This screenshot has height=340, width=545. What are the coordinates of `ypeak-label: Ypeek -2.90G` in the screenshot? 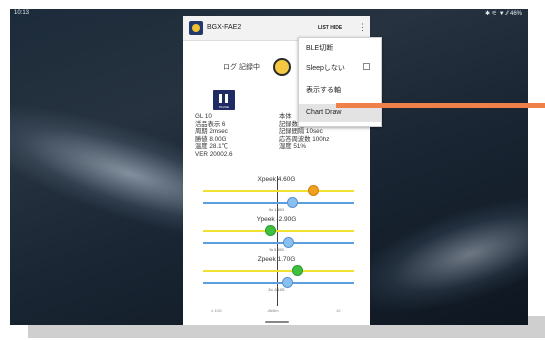 It's located at (276, 219).